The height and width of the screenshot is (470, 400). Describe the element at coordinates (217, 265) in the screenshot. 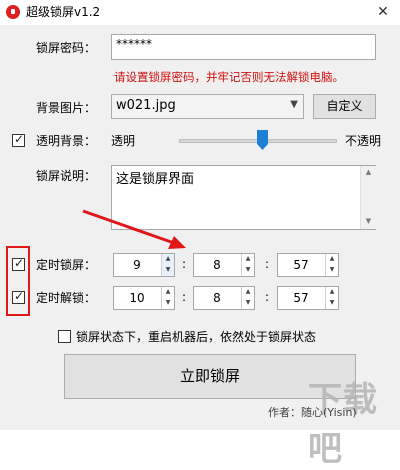

I see `lock-minute-value: 8` at that location.